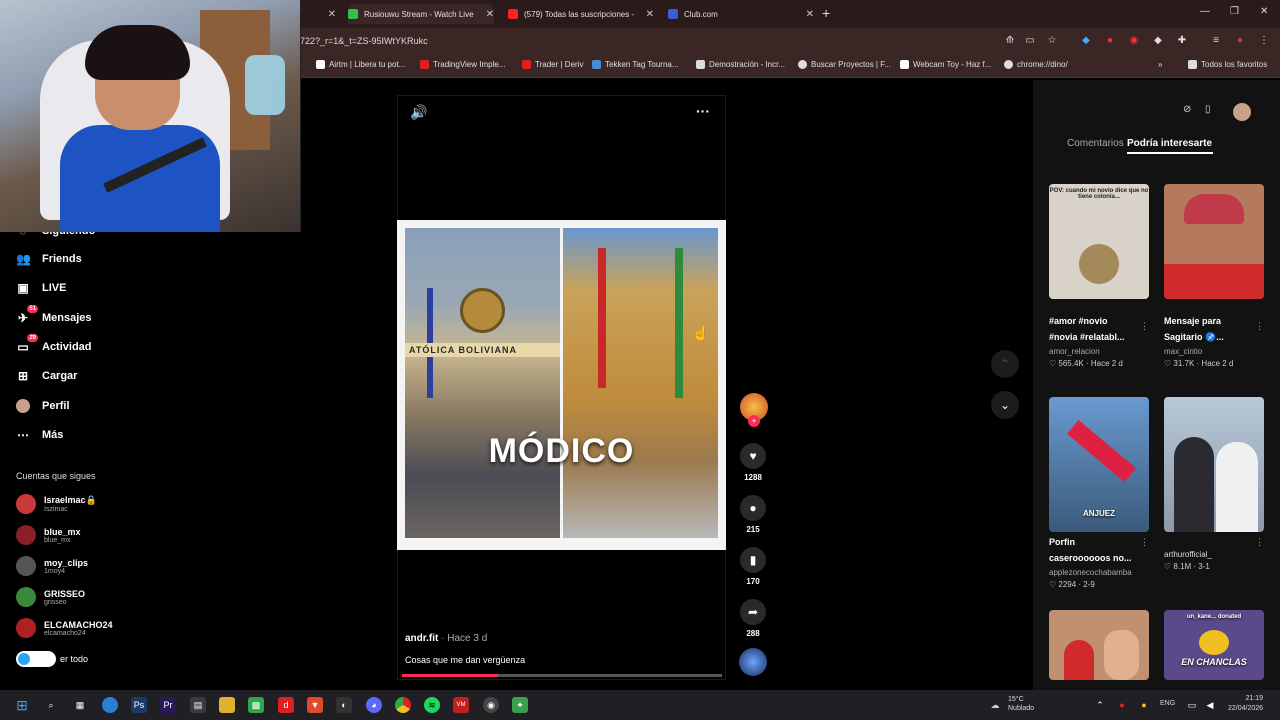 This screenshot has height=720, width=1280. What do you see at coordinates (1245, 704) in the screenshot?
I see `system-clock: 21:19 22/04/2026` at bounding box center [1245, 704].